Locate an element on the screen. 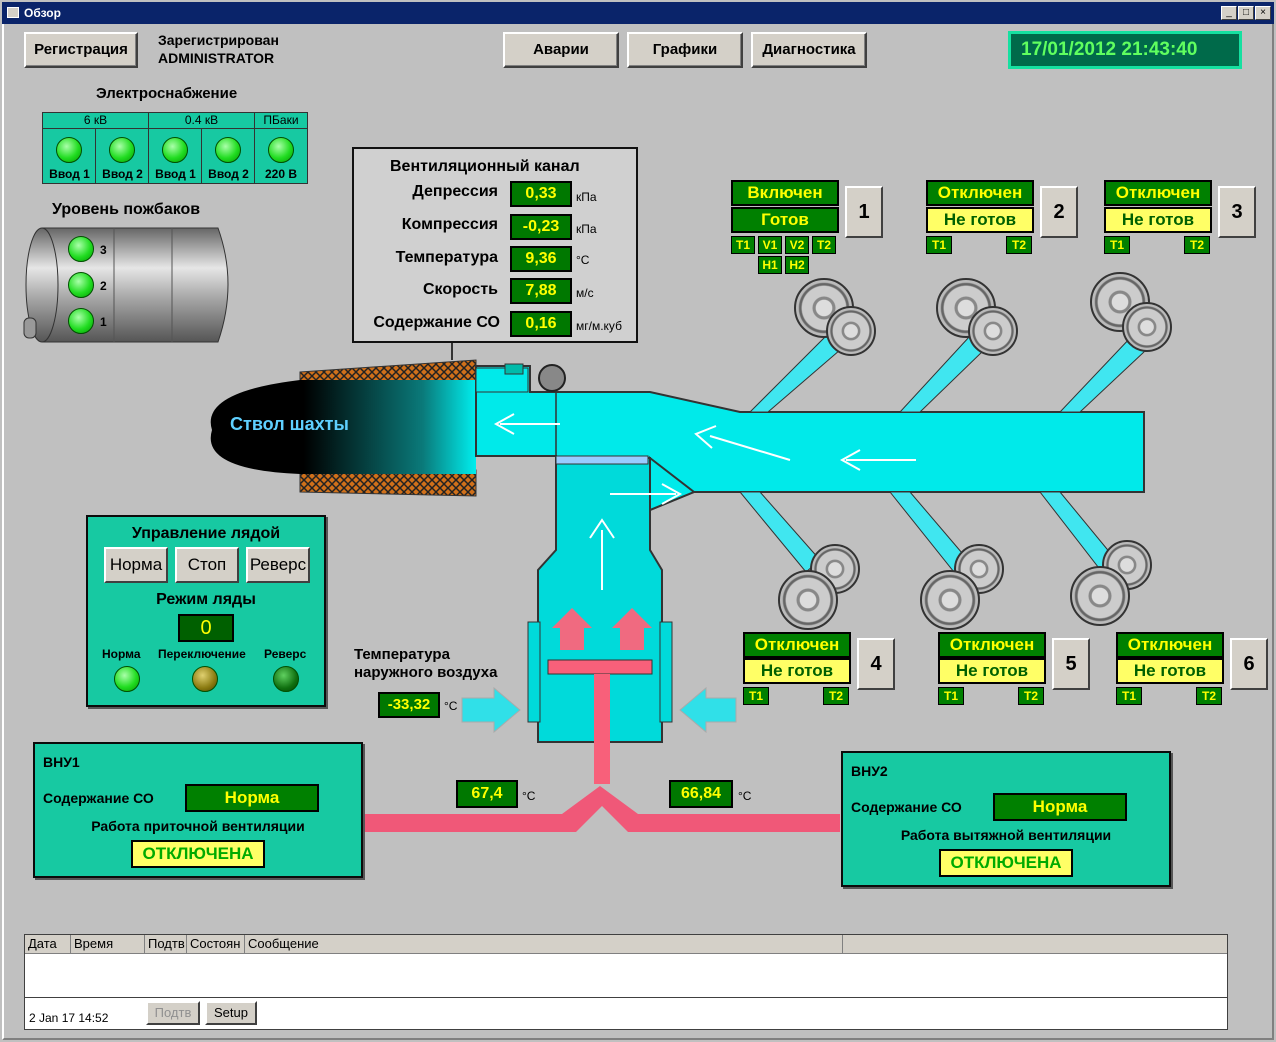 The width and height of the screenshot is (1276, 1042). fan-5-number: 5 is located at coordinates (1071, 664).